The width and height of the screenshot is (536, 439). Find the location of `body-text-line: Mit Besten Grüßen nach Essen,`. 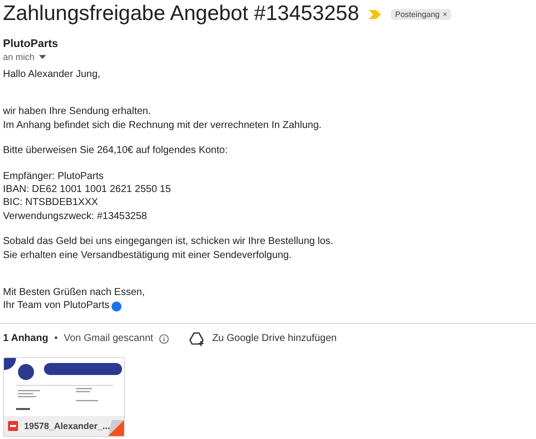

body-text-line: Mit Besten Grüßen nach Essen, is located at coordinates (74, 293).